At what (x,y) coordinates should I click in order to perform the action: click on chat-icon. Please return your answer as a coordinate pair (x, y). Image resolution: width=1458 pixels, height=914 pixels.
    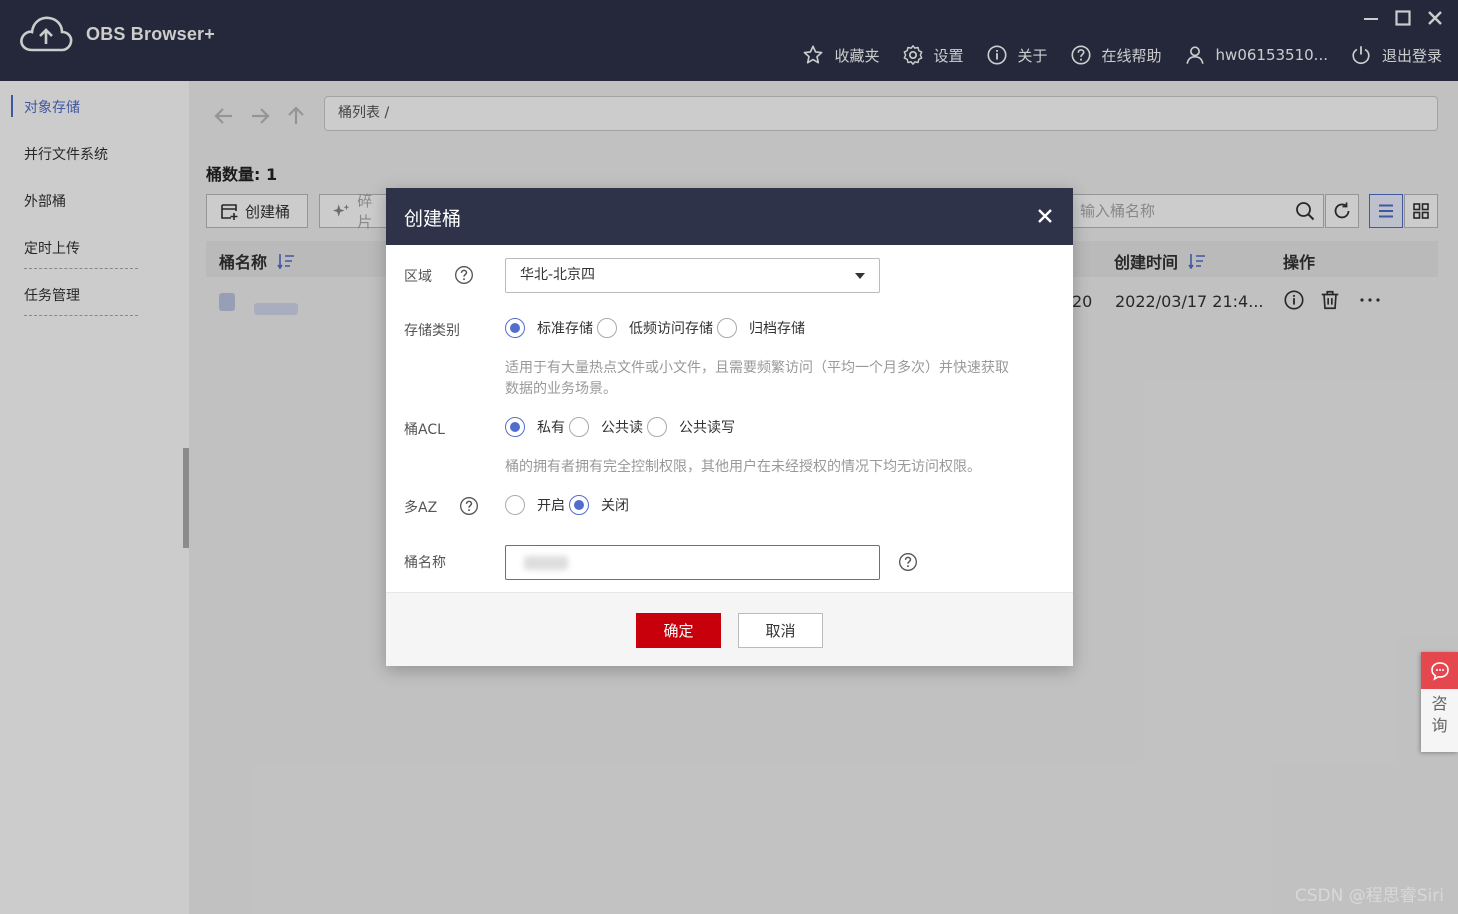
    Looking at the image, I should click on (1439, 670).